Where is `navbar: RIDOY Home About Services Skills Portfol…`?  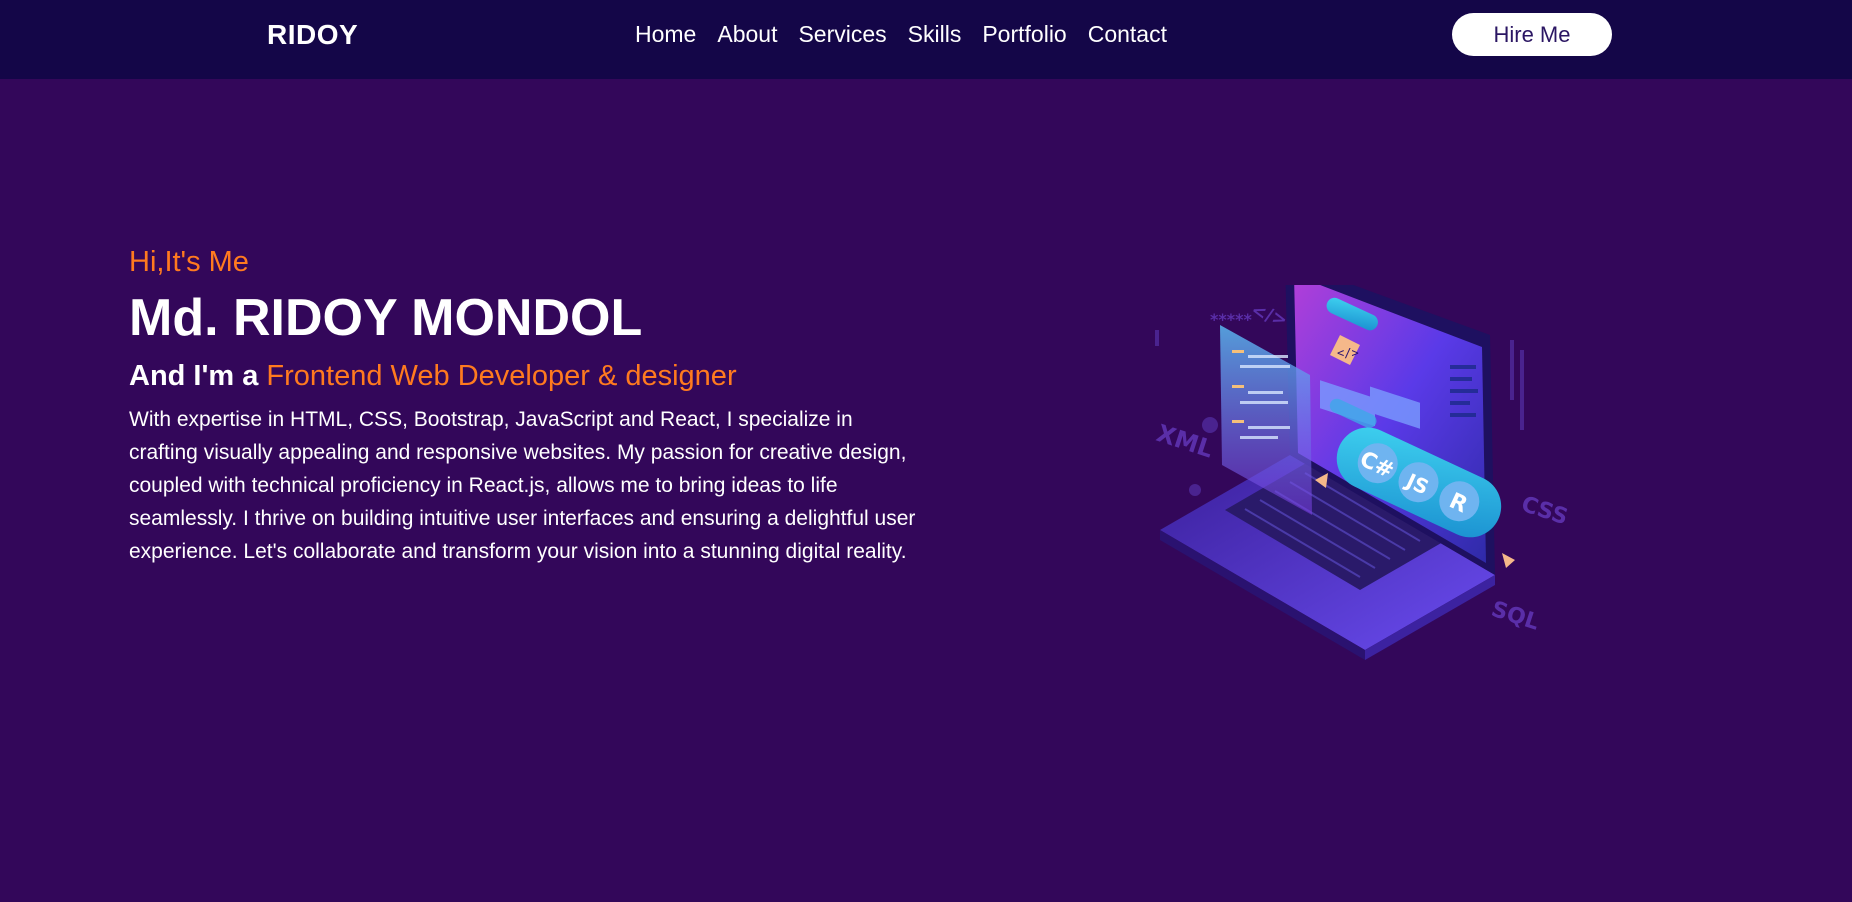
navbar: RIDOY Home About Services Skills Portfol… is located at coordinates (926, 39).